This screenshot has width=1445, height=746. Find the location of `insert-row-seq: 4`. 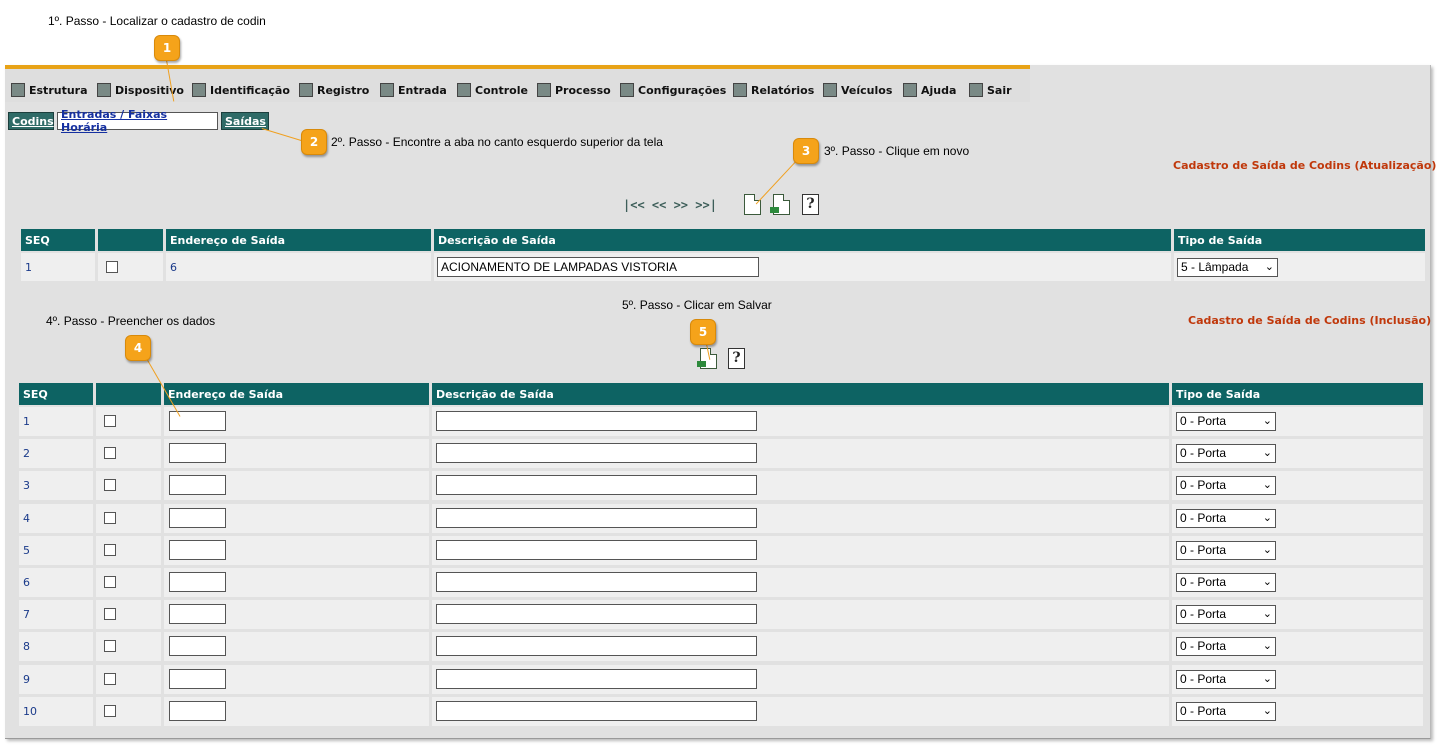

insert-row-seq: 4 is located at coordinates (26, 518).